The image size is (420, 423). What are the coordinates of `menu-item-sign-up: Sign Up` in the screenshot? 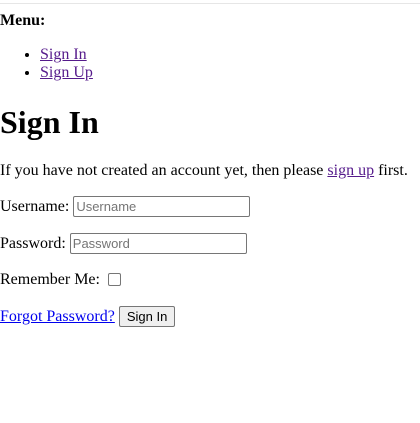 It's located at (66, 73).